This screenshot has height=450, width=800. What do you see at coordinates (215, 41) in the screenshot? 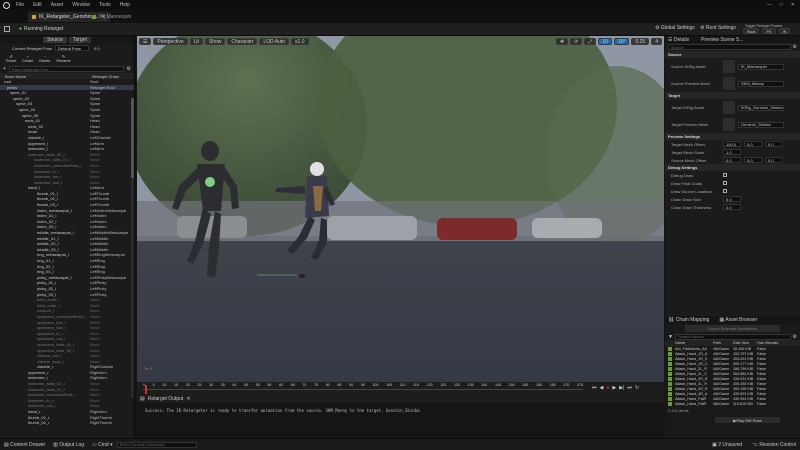
I see `show-button: Show` at bounding box center [215, 41].